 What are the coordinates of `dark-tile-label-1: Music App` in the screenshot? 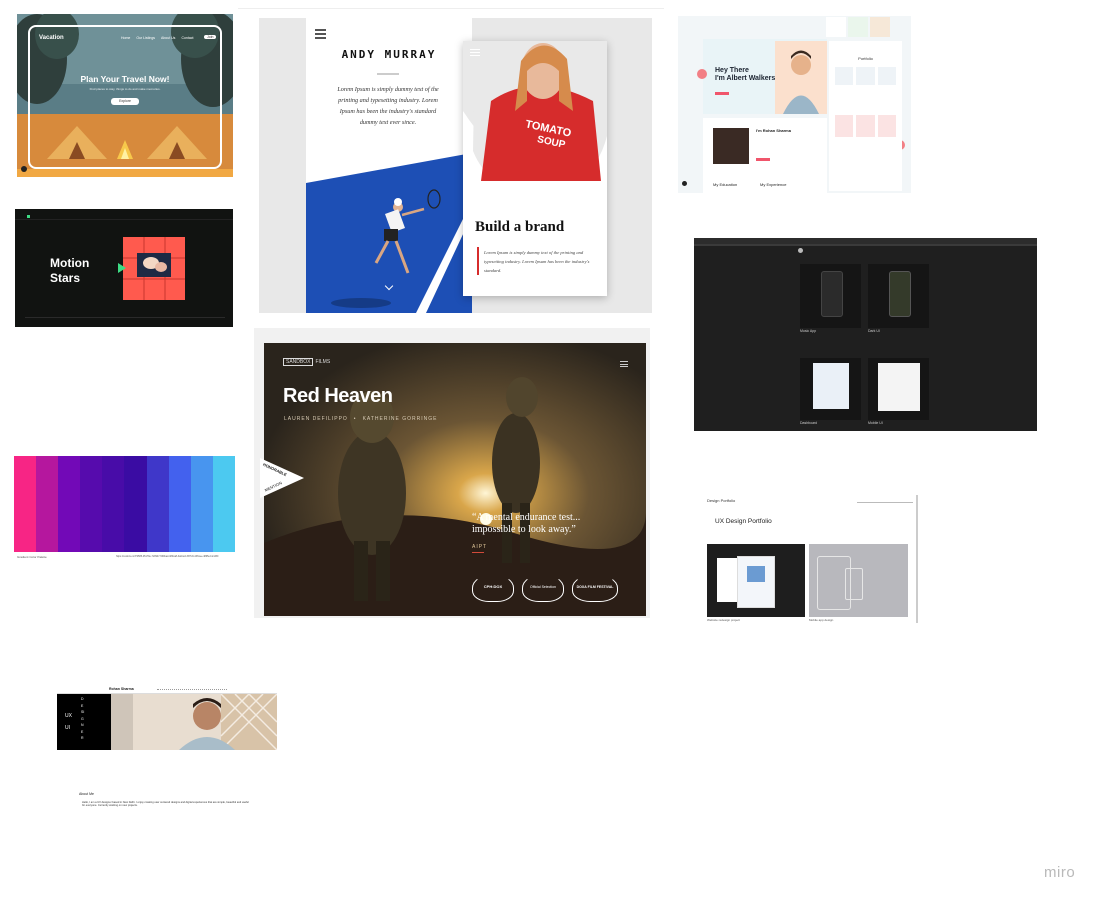 It's located at (808, 331).